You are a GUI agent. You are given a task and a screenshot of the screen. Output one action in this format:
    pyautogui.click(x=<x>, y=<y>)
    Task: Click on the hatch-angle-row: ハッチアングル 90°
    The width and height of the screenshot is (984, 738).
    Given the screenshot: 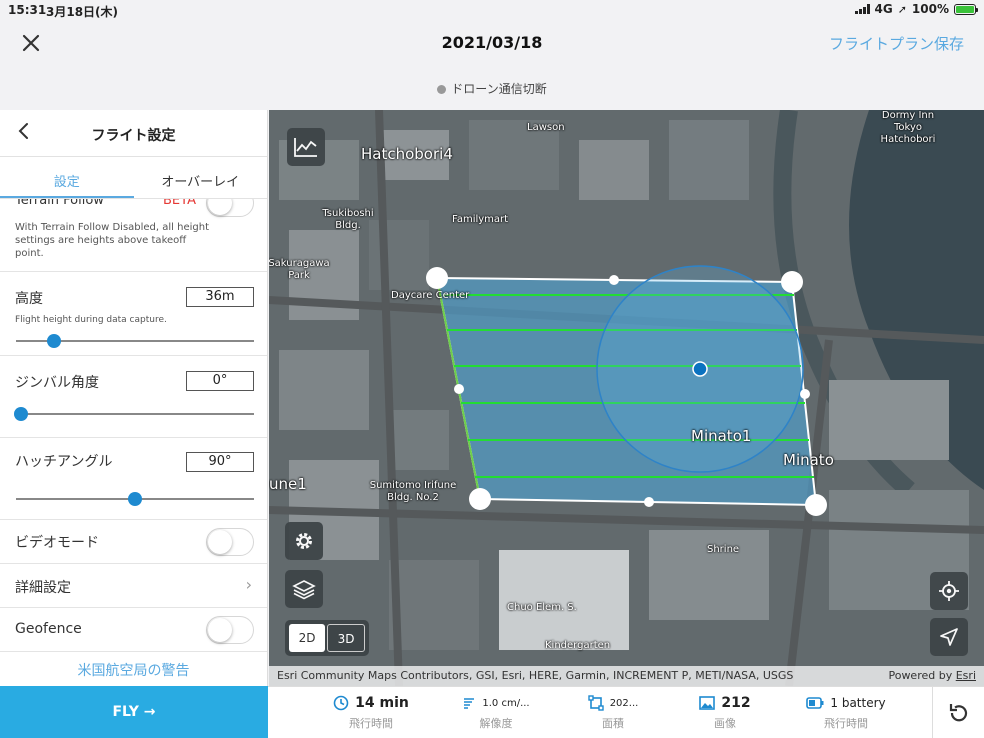 What is the action you would take?
    pyautogui.click(x=133, y=479)
    